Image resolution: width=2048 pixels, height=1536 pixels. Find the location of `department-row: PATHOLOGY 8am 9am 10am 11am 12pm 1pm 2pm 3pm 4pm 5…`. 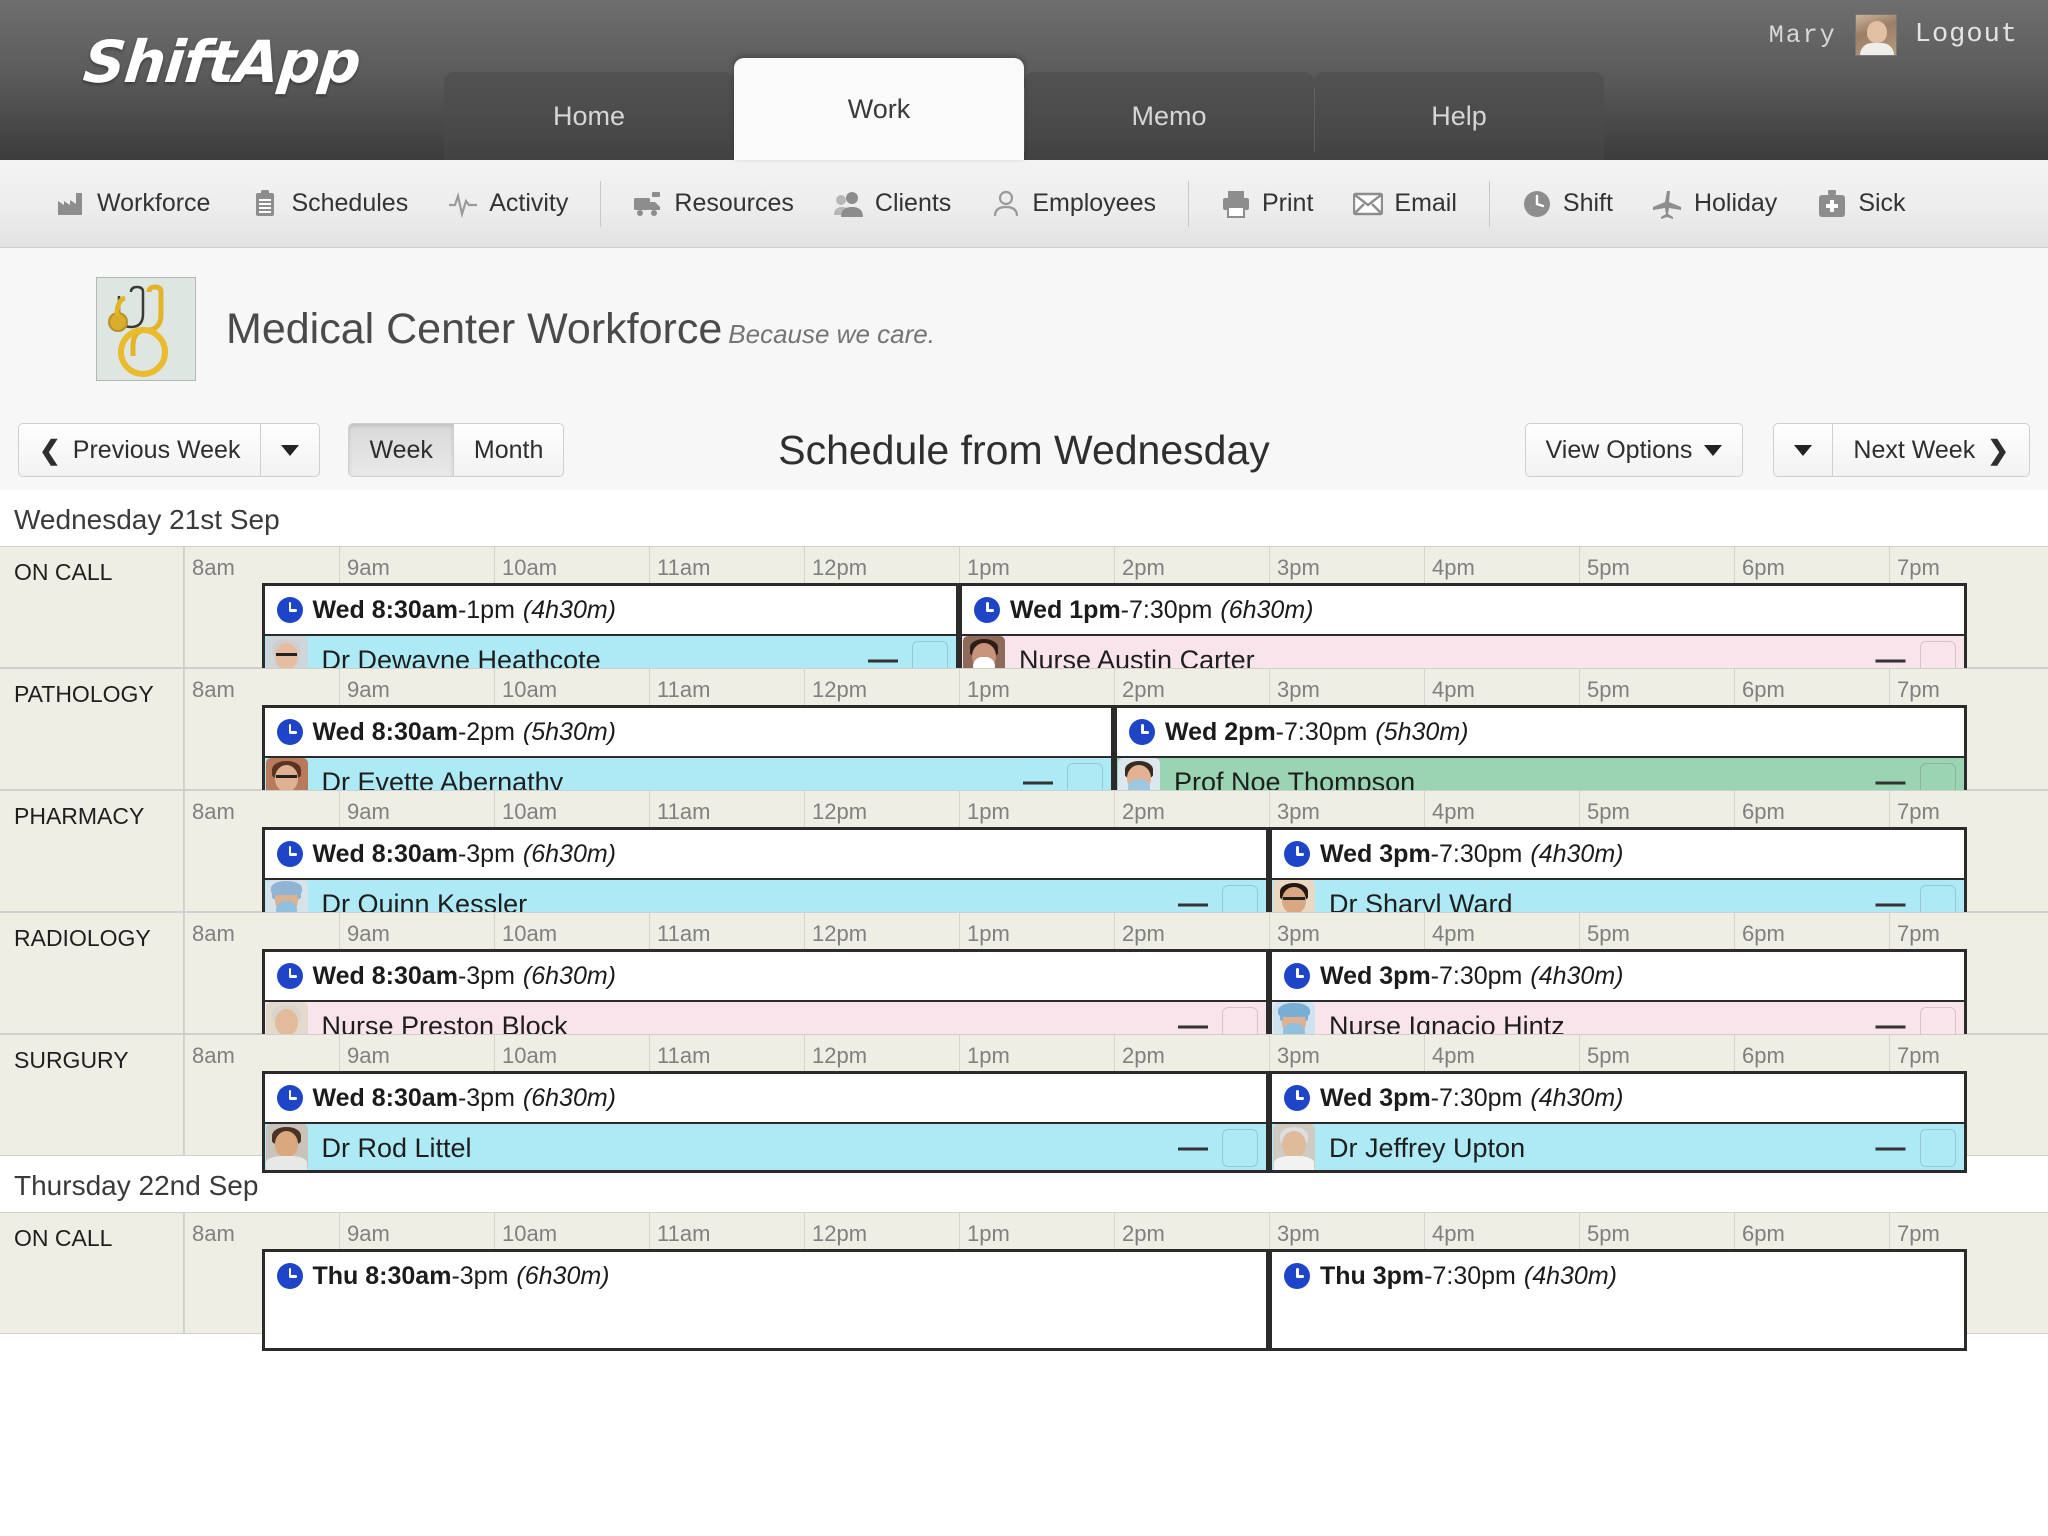

department-row: PATHOLOGY 8am 9am 10am 11am 12pm 1pm 2pm 3pm 4pm 5… is located at coordinates (1024, 737).